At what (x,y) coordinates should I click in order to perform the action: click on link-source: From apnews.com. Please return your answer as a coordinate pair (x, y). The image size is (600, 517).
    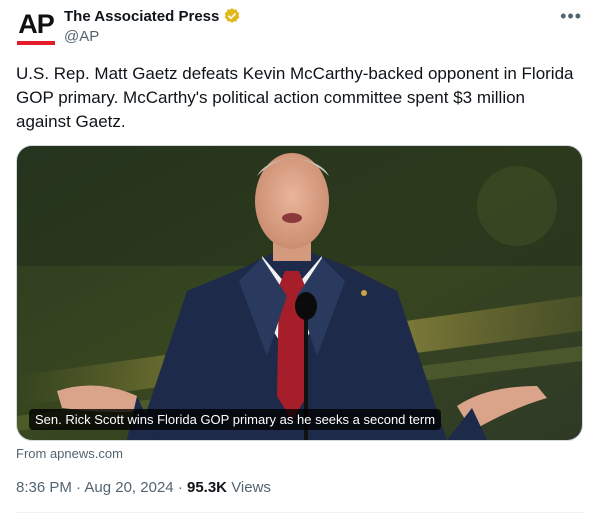
    Looking at the image, I should click on (69, 453).